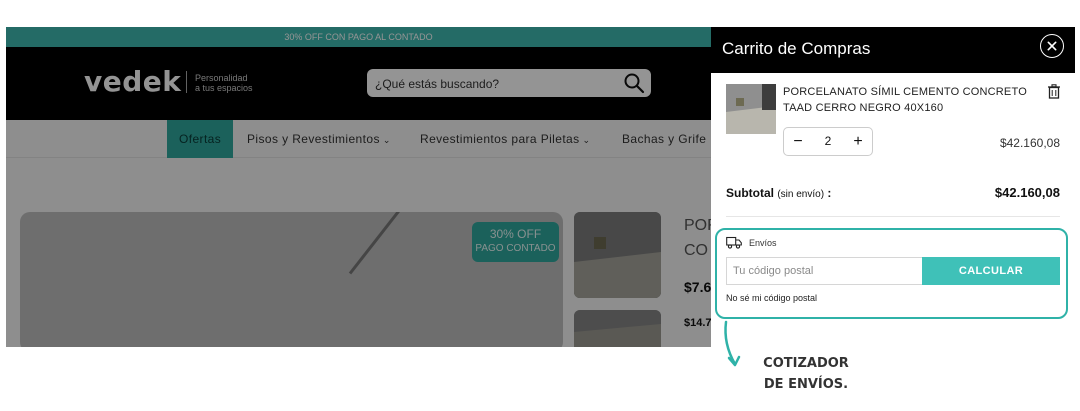  Describe the element at coordinates (806, 384) in the screenshot. I see `annotation-line-2: DE ENVÍOS.` at that location.